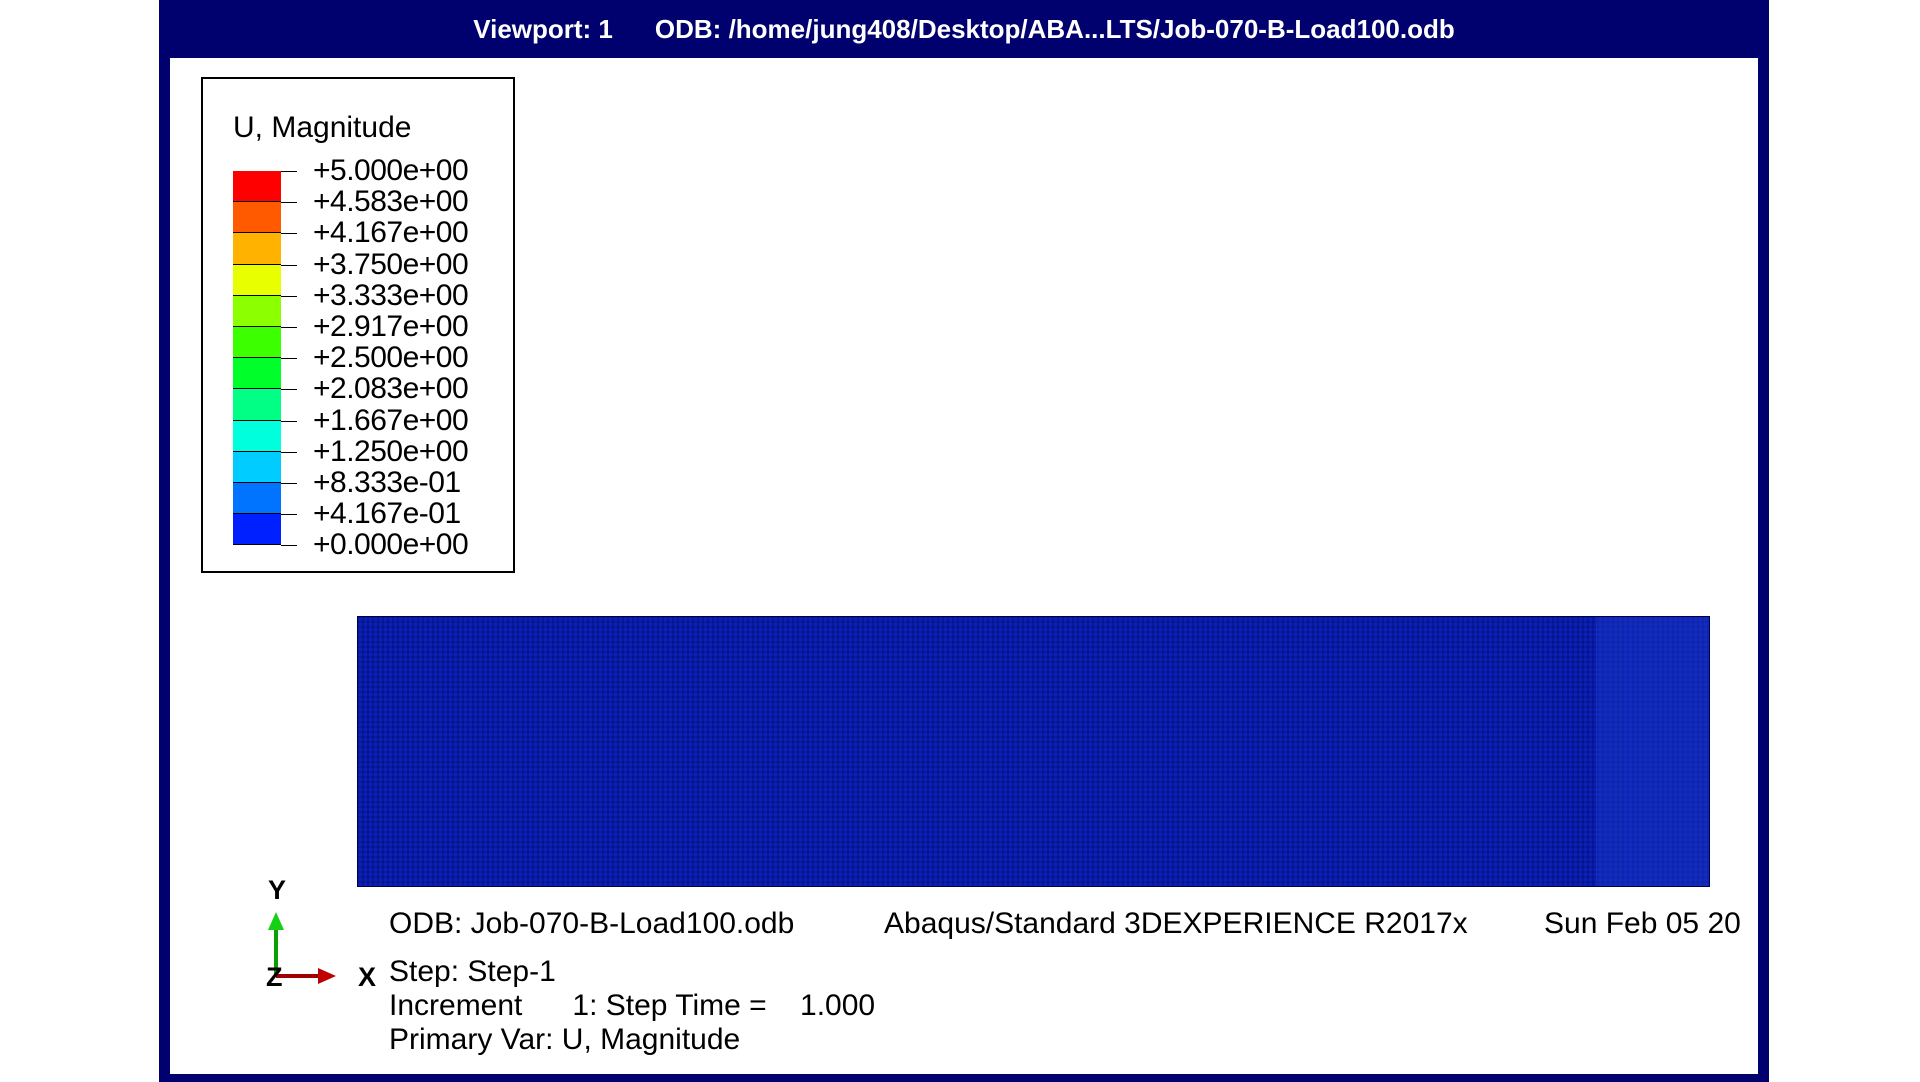 This screenshot has width=1920, height=1082. Describe the element at coordinates (327, 976) in the screenshot. I see `triad-x-arrowhead` at that location.